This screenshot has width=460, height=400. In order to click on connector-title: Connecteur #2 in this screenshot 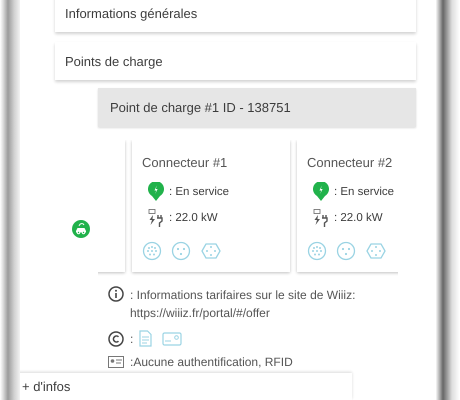, I will do `click(350, 162)`.